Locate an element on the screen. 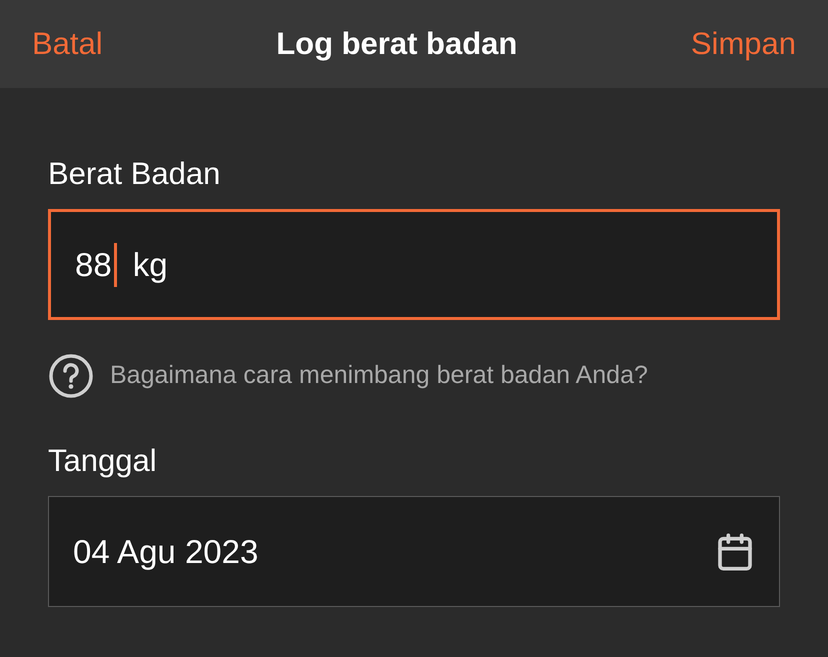  date-value: 04 Agu 2023 is located at coordinates (165, 552).